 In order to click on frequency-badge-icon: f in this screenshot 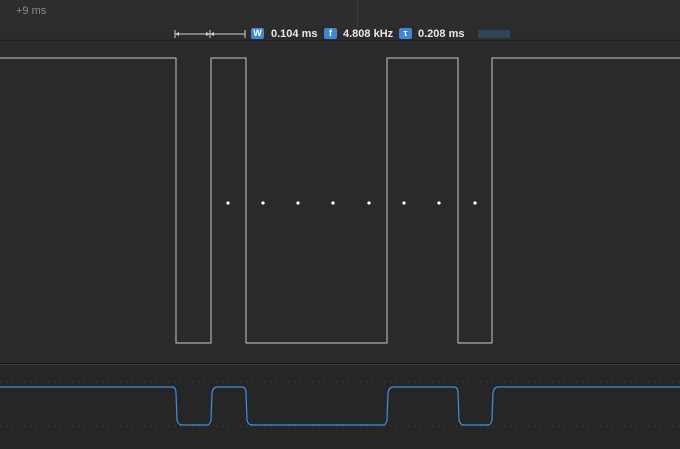, I will do `click(330, 33)`.